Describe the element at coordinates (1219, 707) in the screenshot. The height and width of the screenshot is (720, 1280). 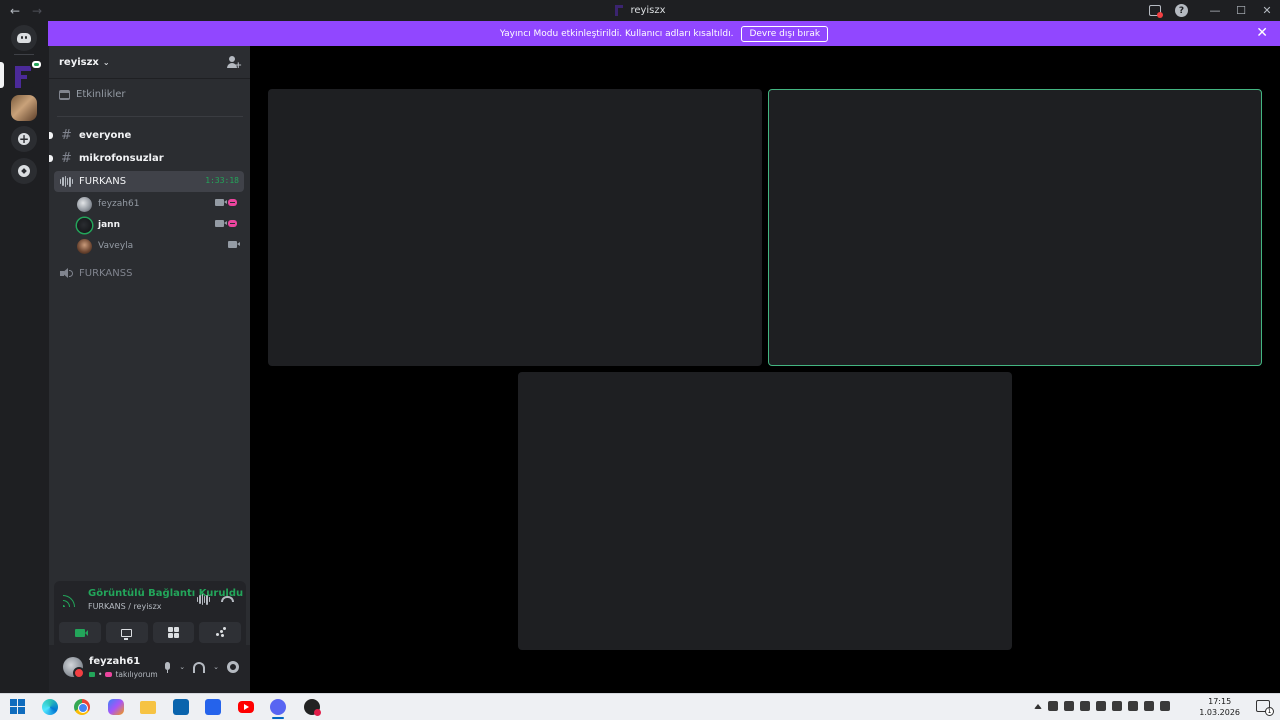
I see `clock: 17:15 1.03.2026` at that location.